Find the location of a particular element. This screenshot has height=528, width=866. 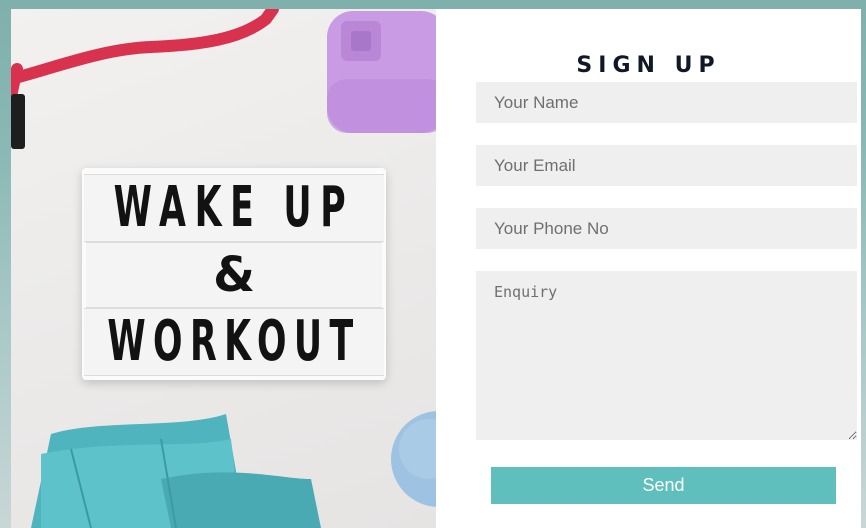

sign-line-2: & is located at coordinates (234, 275).